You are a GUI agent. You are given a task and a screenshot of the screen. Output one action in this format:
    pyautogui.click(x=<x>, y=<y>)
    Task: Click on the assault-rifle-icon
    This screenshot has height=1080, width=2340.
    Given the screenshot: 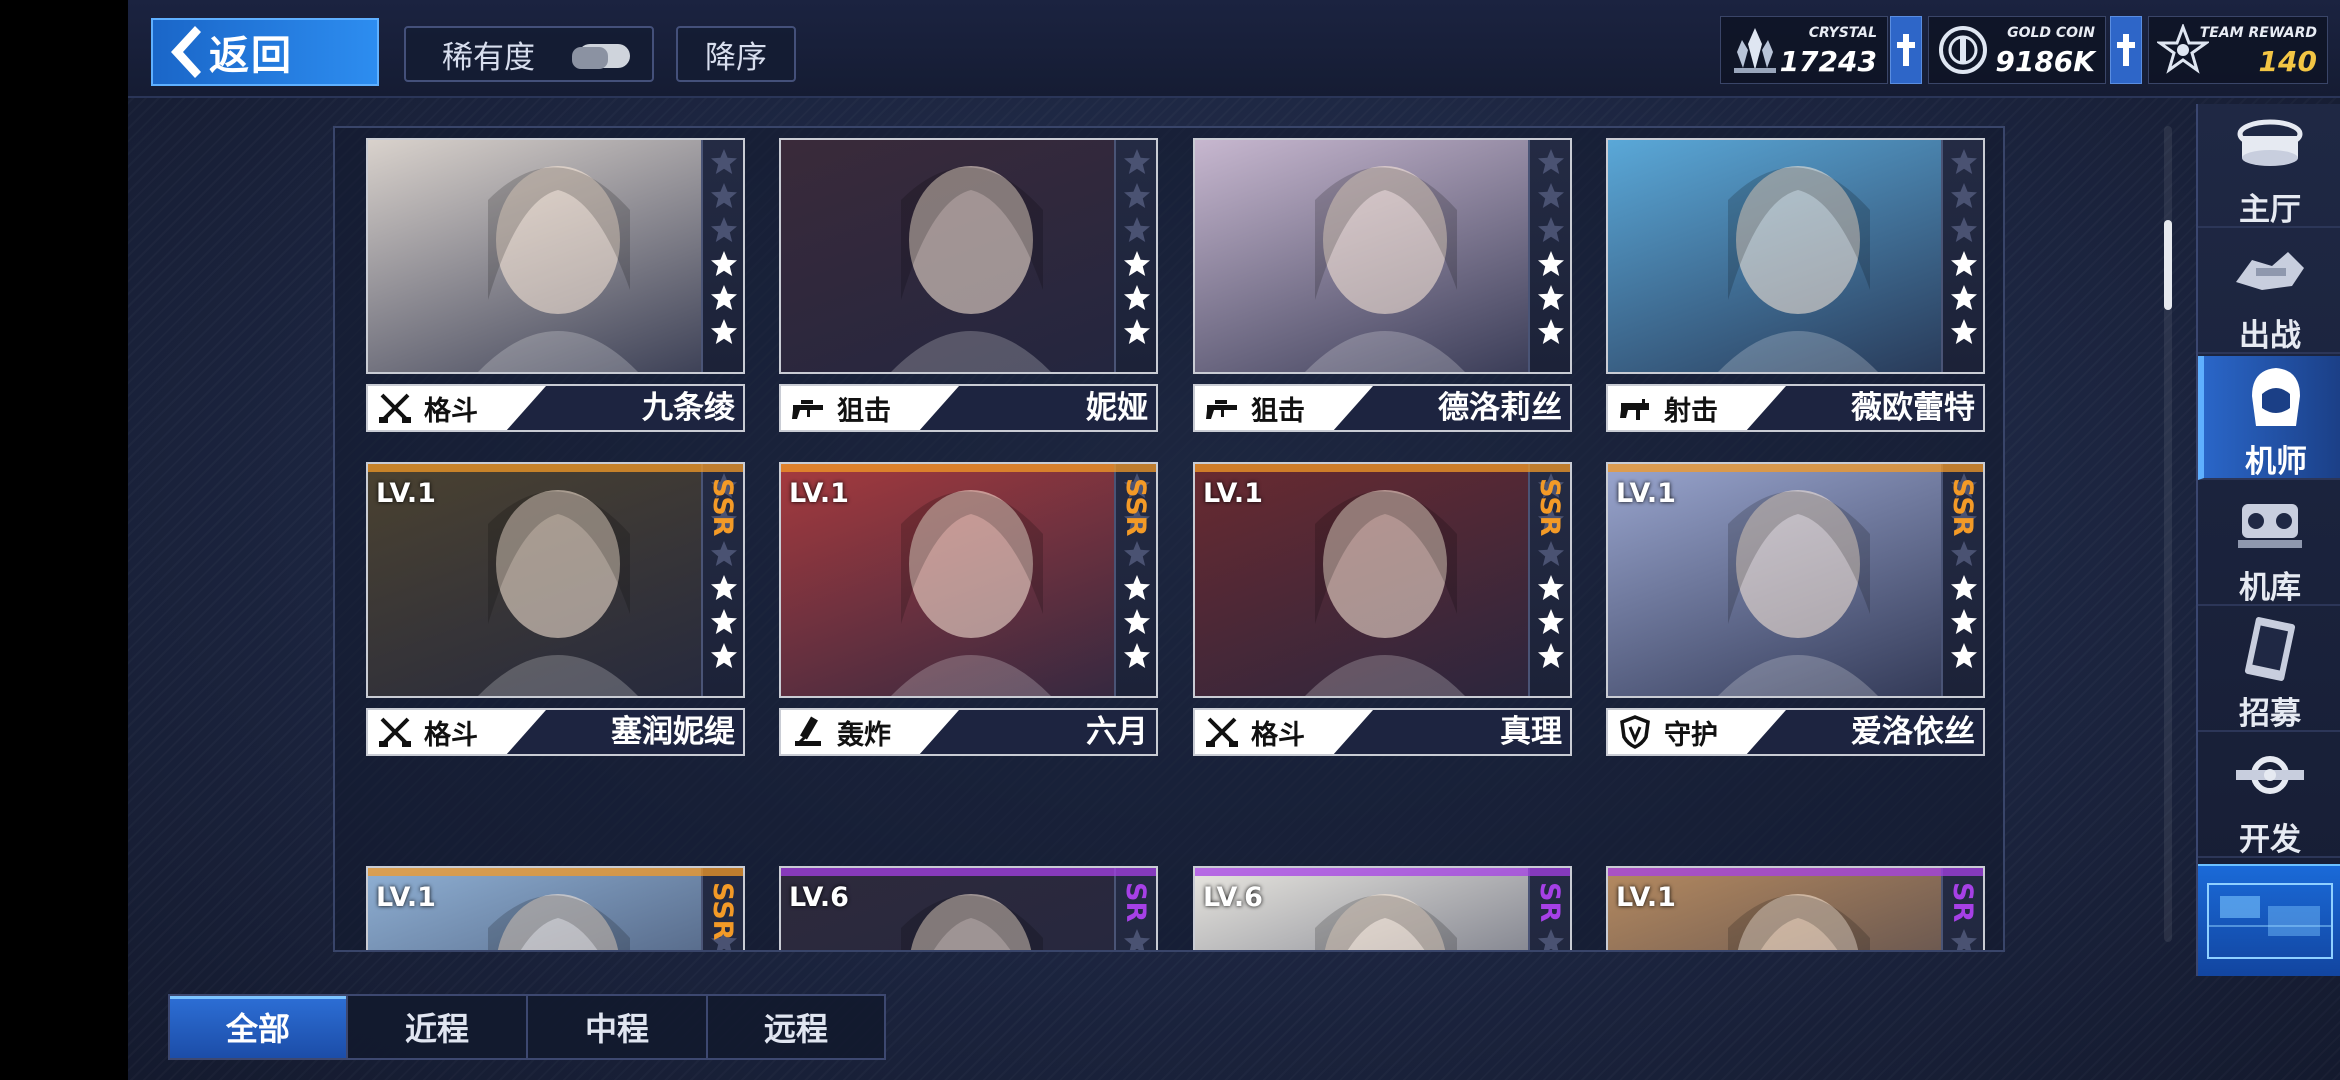 What is the action you would take?
    pyautogui.click(x=1635, y=408)
    